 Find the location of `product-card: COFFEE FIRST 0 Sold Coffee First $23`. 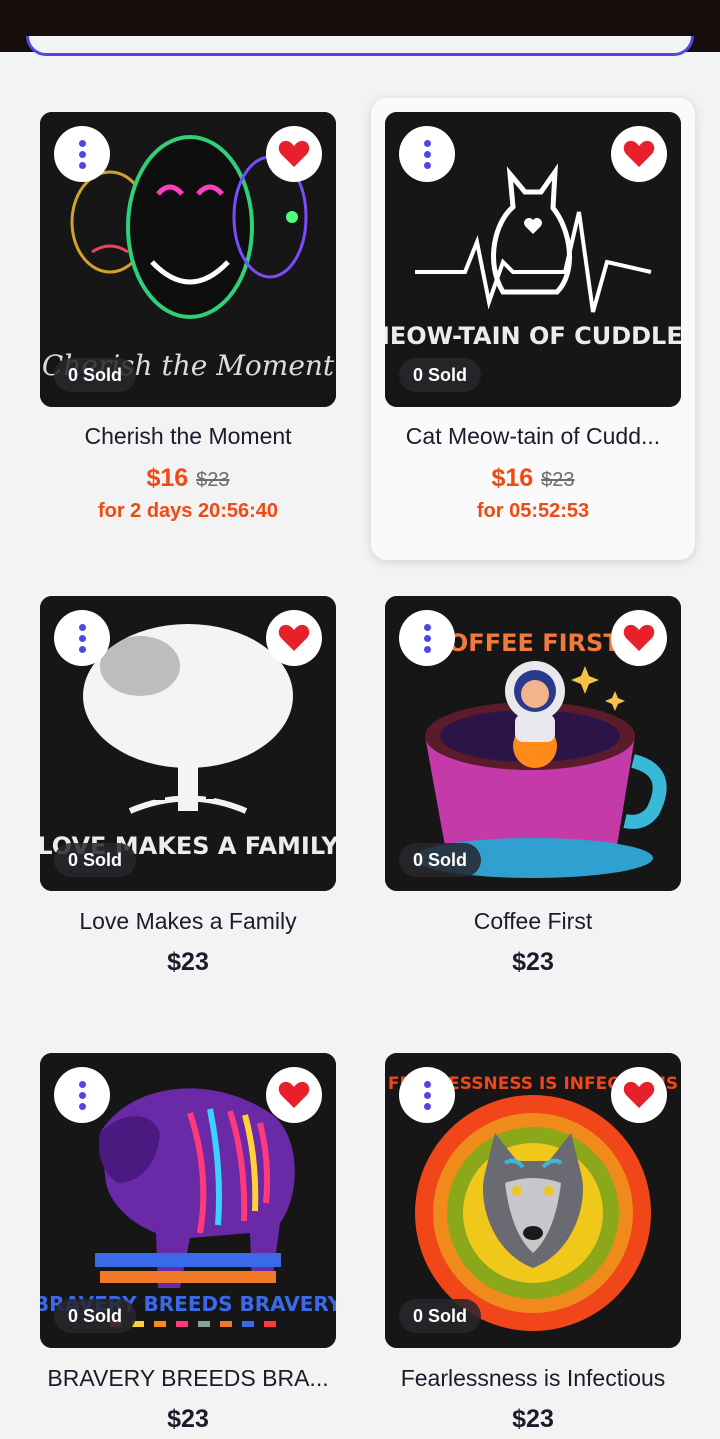

product-card: COFFEE FIRST 0 Sold Coffee First $23 is located at coordinates (533, 813).